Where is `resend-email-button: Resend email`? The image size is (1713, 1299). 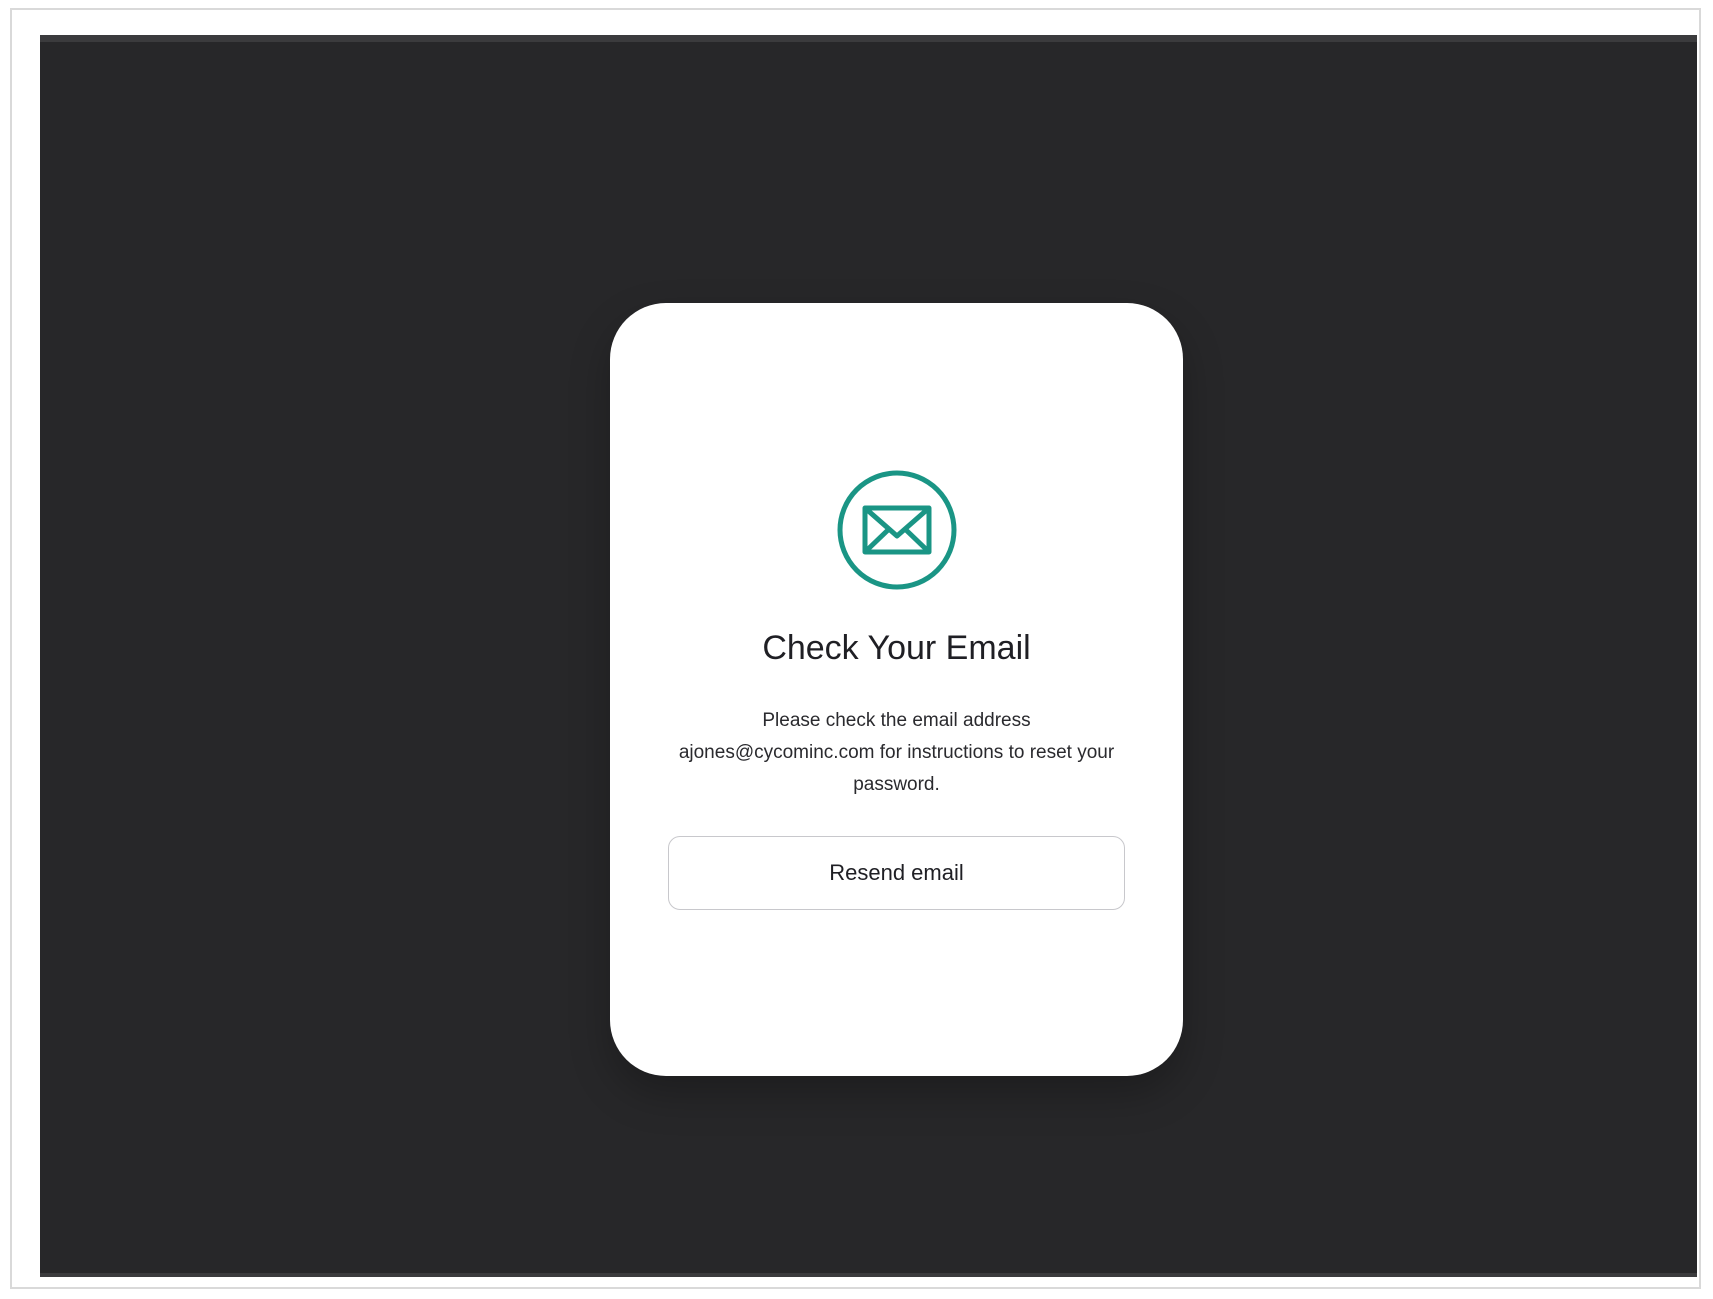
resend-email-button: Resend email is located at coordinates (896, 873).